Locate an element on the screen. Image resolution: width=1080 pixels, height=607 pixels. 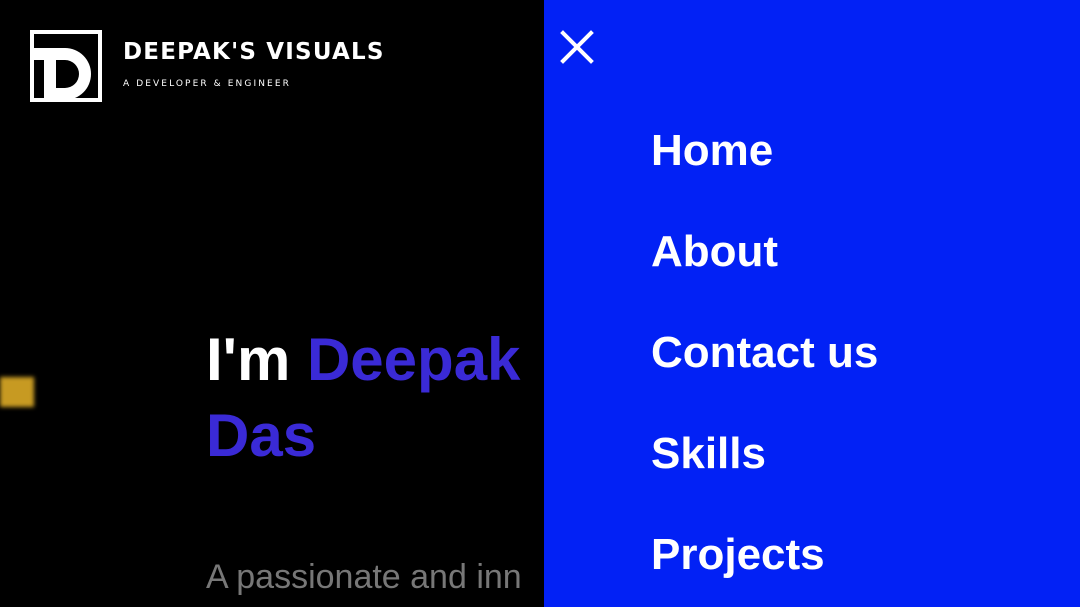
nav-link-contact: Contact us is located at coordinates (764, 353).